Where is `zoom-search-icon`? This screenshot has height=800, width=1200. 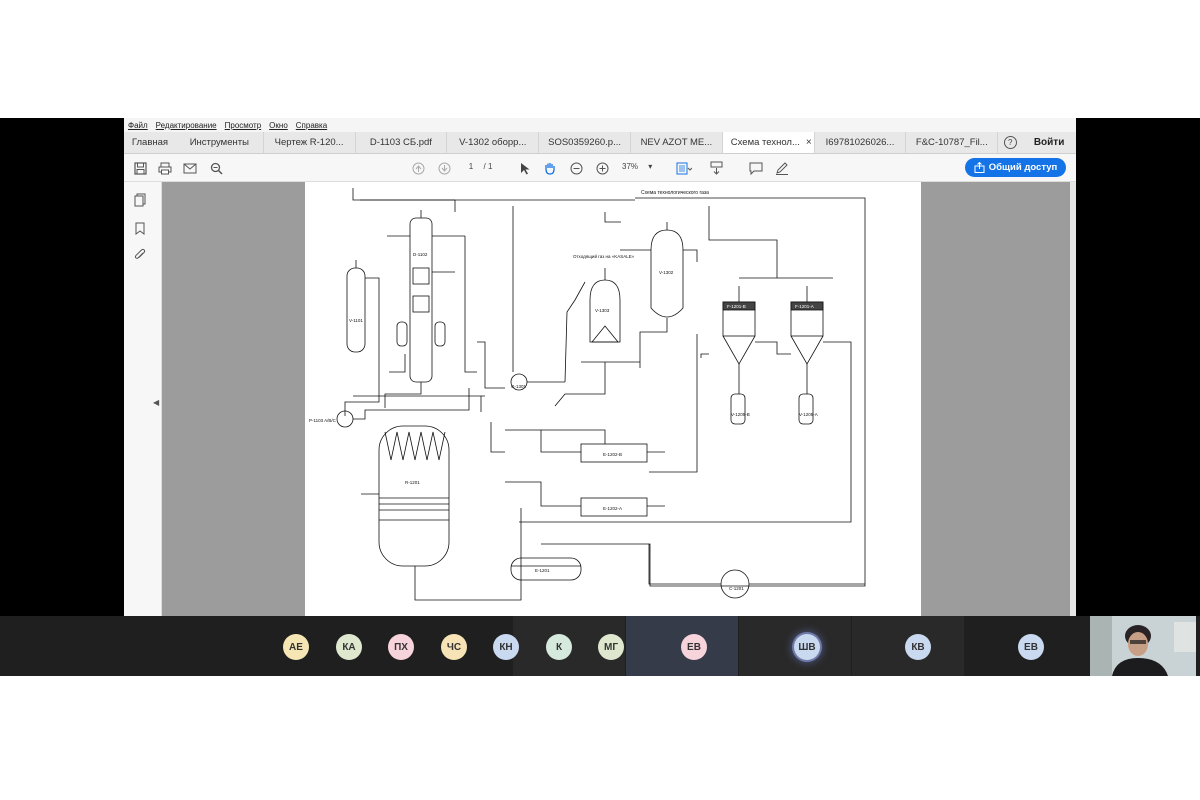 zoom-search-icon is located at coordinates (216, 168).